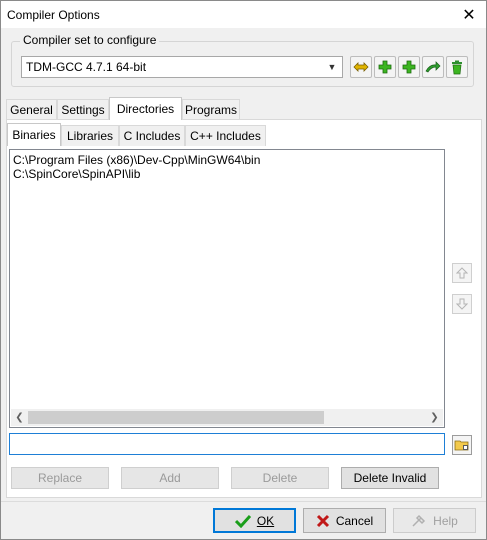  I want to click on title-bar: Compiler Options ✕, so click(243, 14).